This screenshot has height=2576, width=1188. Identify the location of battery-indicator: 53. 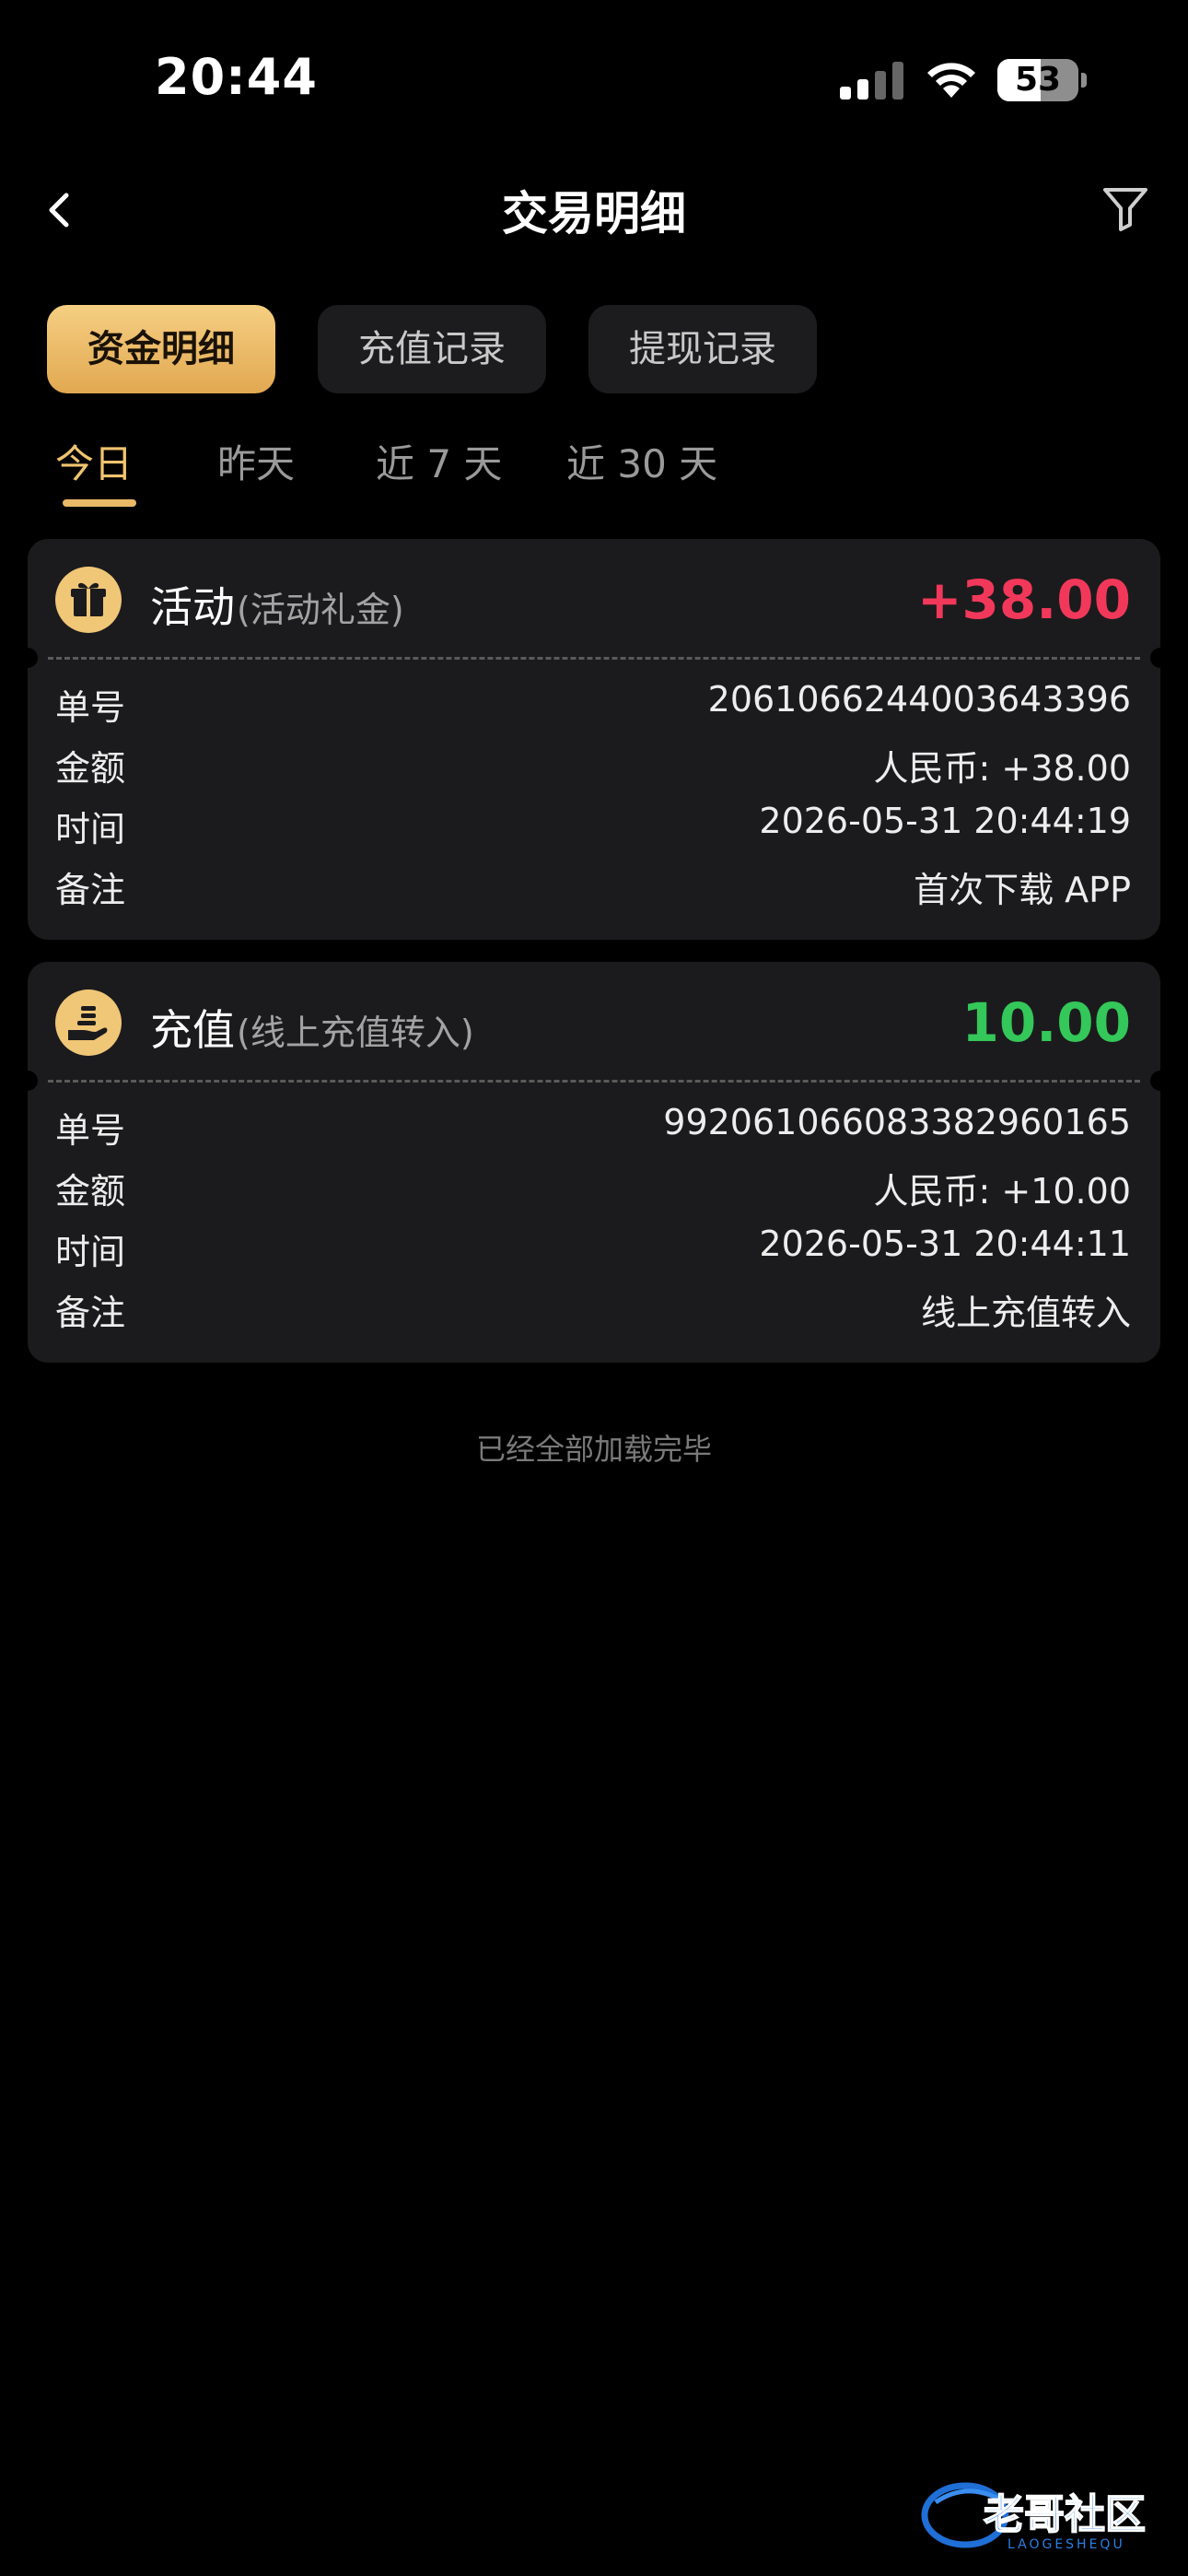
(1042, 80).